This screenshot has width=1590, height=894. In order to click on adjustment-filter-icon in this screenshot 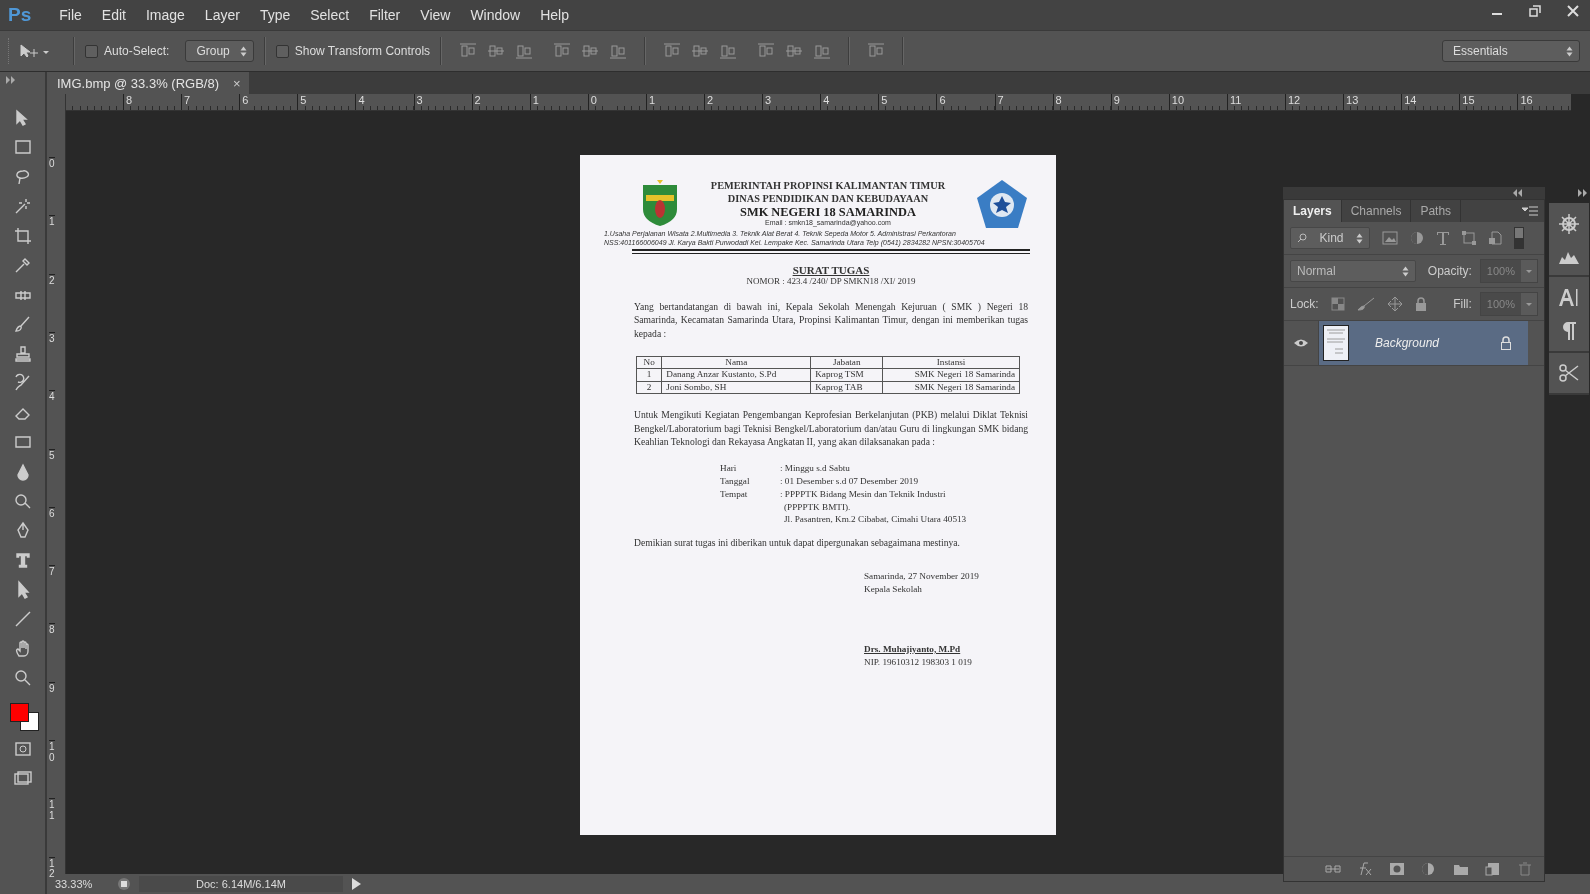, I will do `click(1417, 238)`.